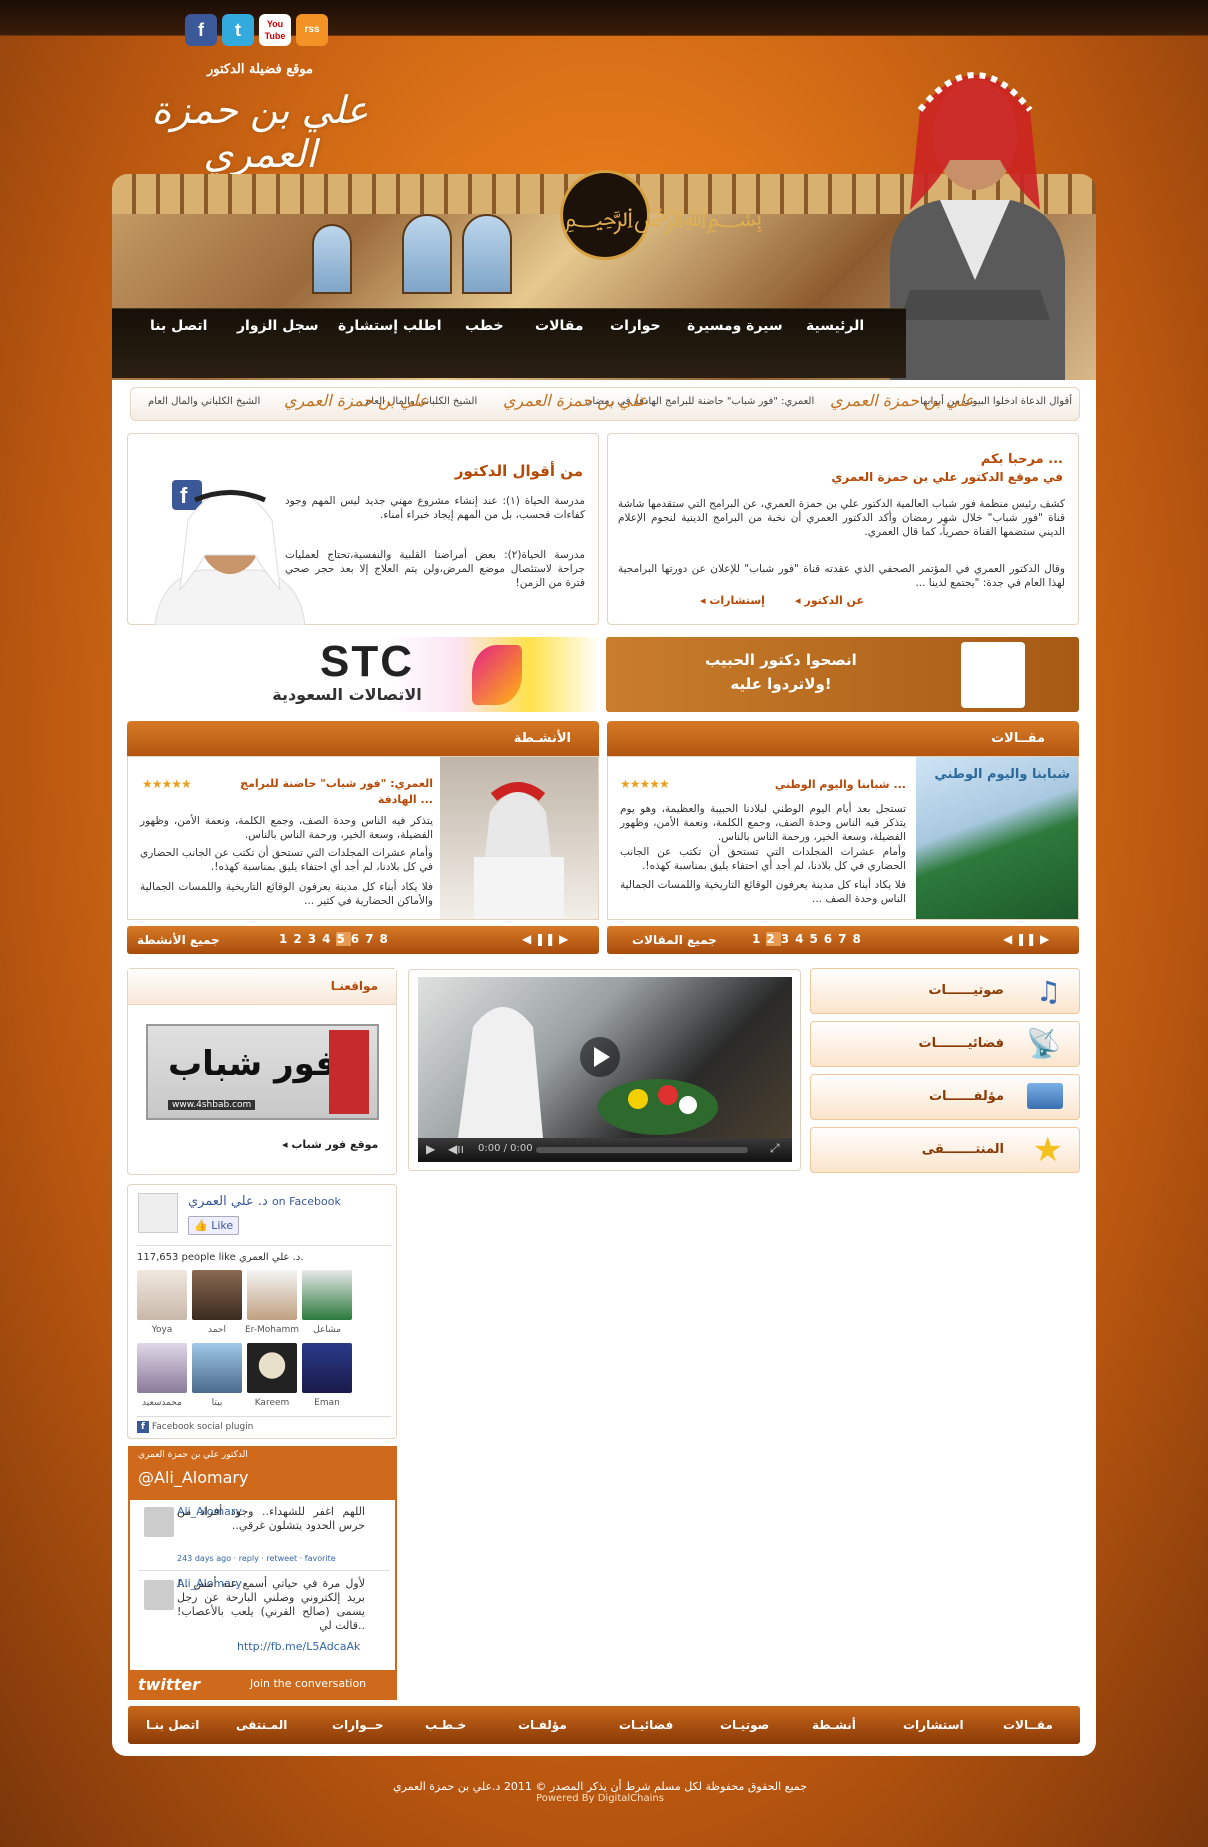 This screenshot has width=1208, height=1847. I want to click on about-link: ◂ عن الدكتور, so click(829, 600).